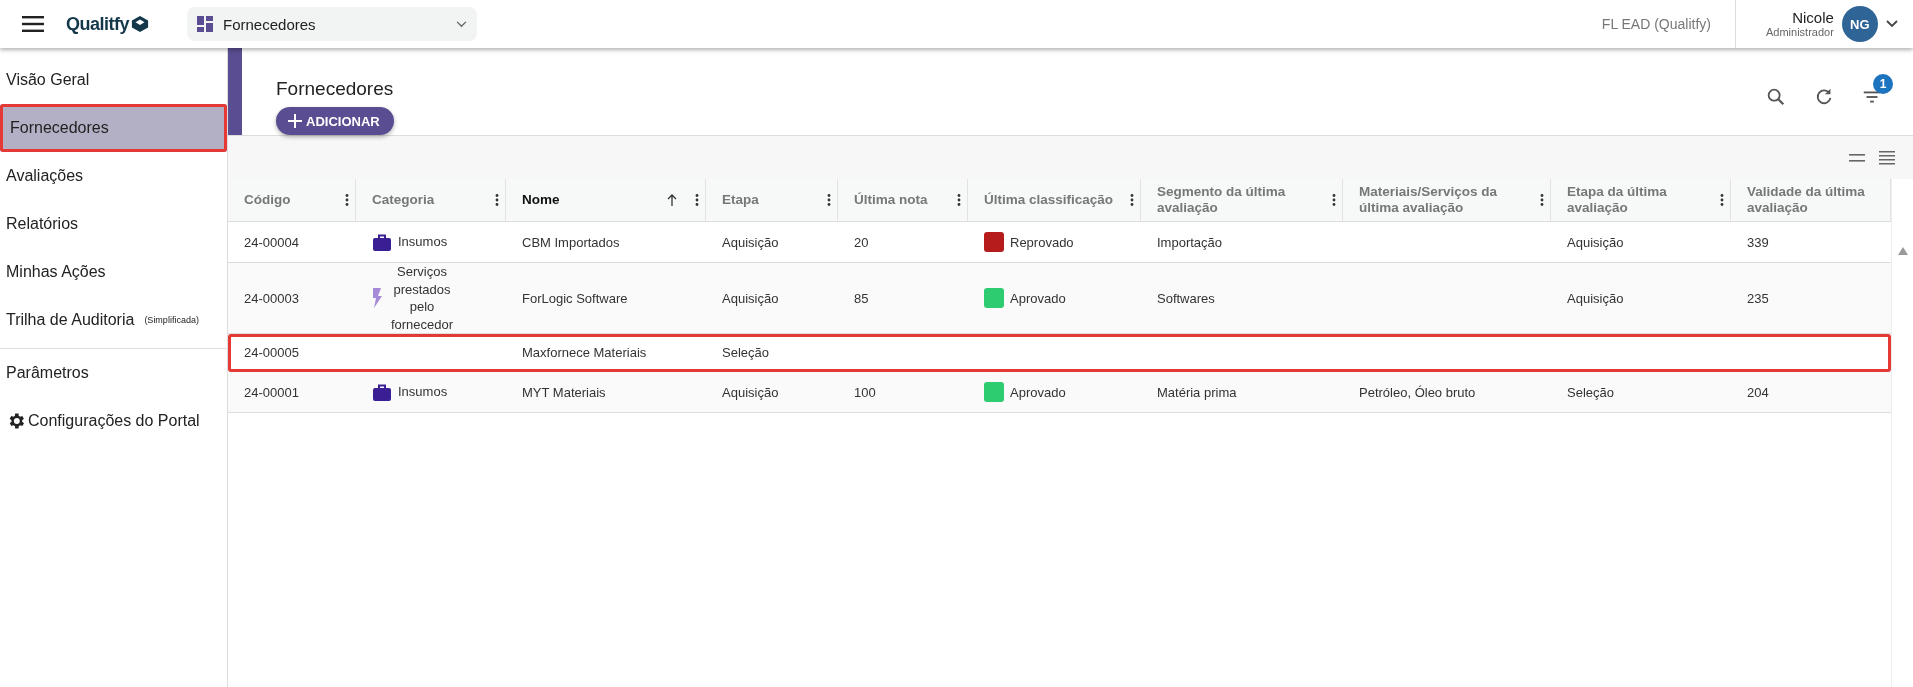  I want to click on table-cell: Matéria prima, so click(1197, 392).